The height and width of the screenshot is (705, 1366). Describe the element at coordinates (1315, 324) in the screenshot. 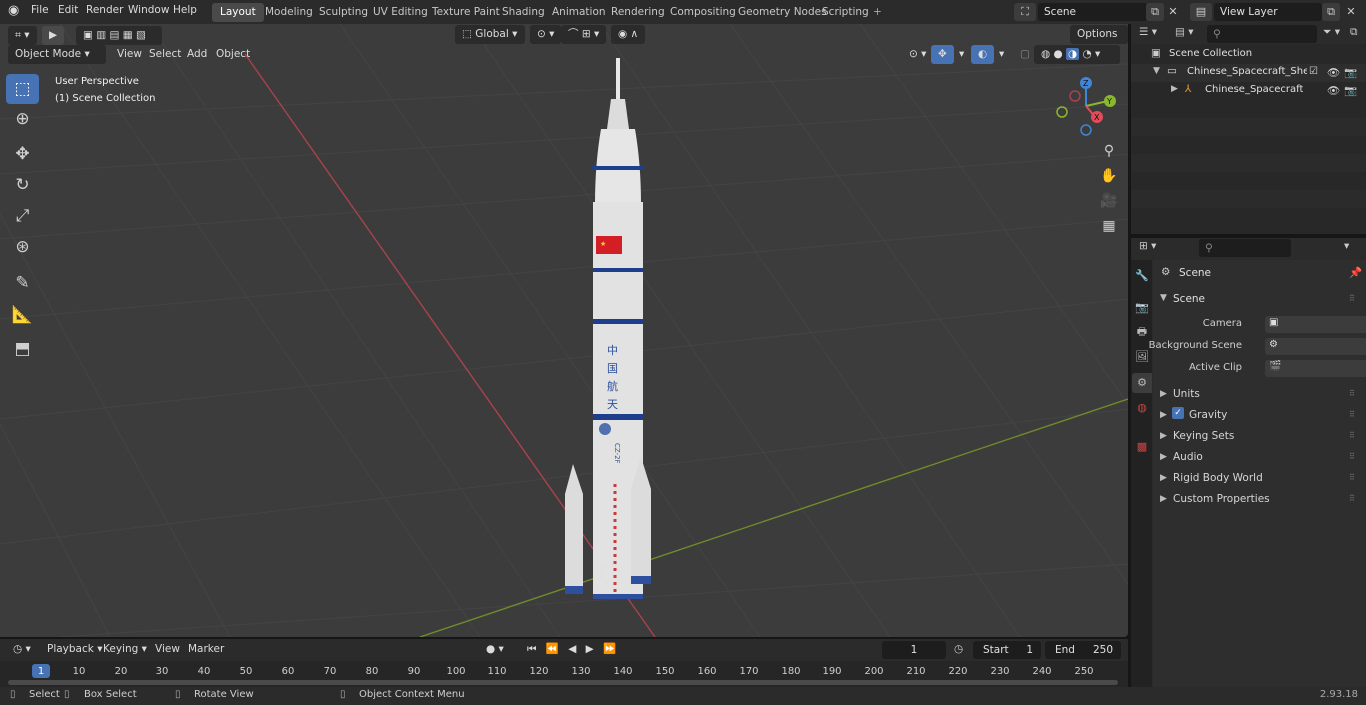

I see `camera-field: ▣✎` at that location.